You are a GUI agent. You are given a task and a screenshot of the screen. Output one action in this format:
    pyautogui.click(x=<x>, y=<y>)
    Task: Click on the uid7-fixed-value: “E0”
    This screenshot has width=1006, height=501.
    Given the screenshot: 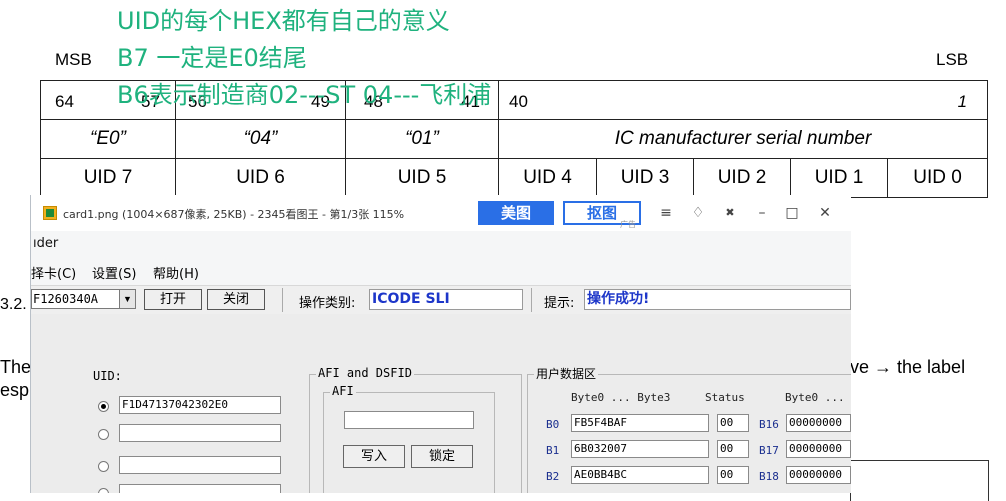 What is the action you would take?
    pyautogui.click(x=108, y=139)
    